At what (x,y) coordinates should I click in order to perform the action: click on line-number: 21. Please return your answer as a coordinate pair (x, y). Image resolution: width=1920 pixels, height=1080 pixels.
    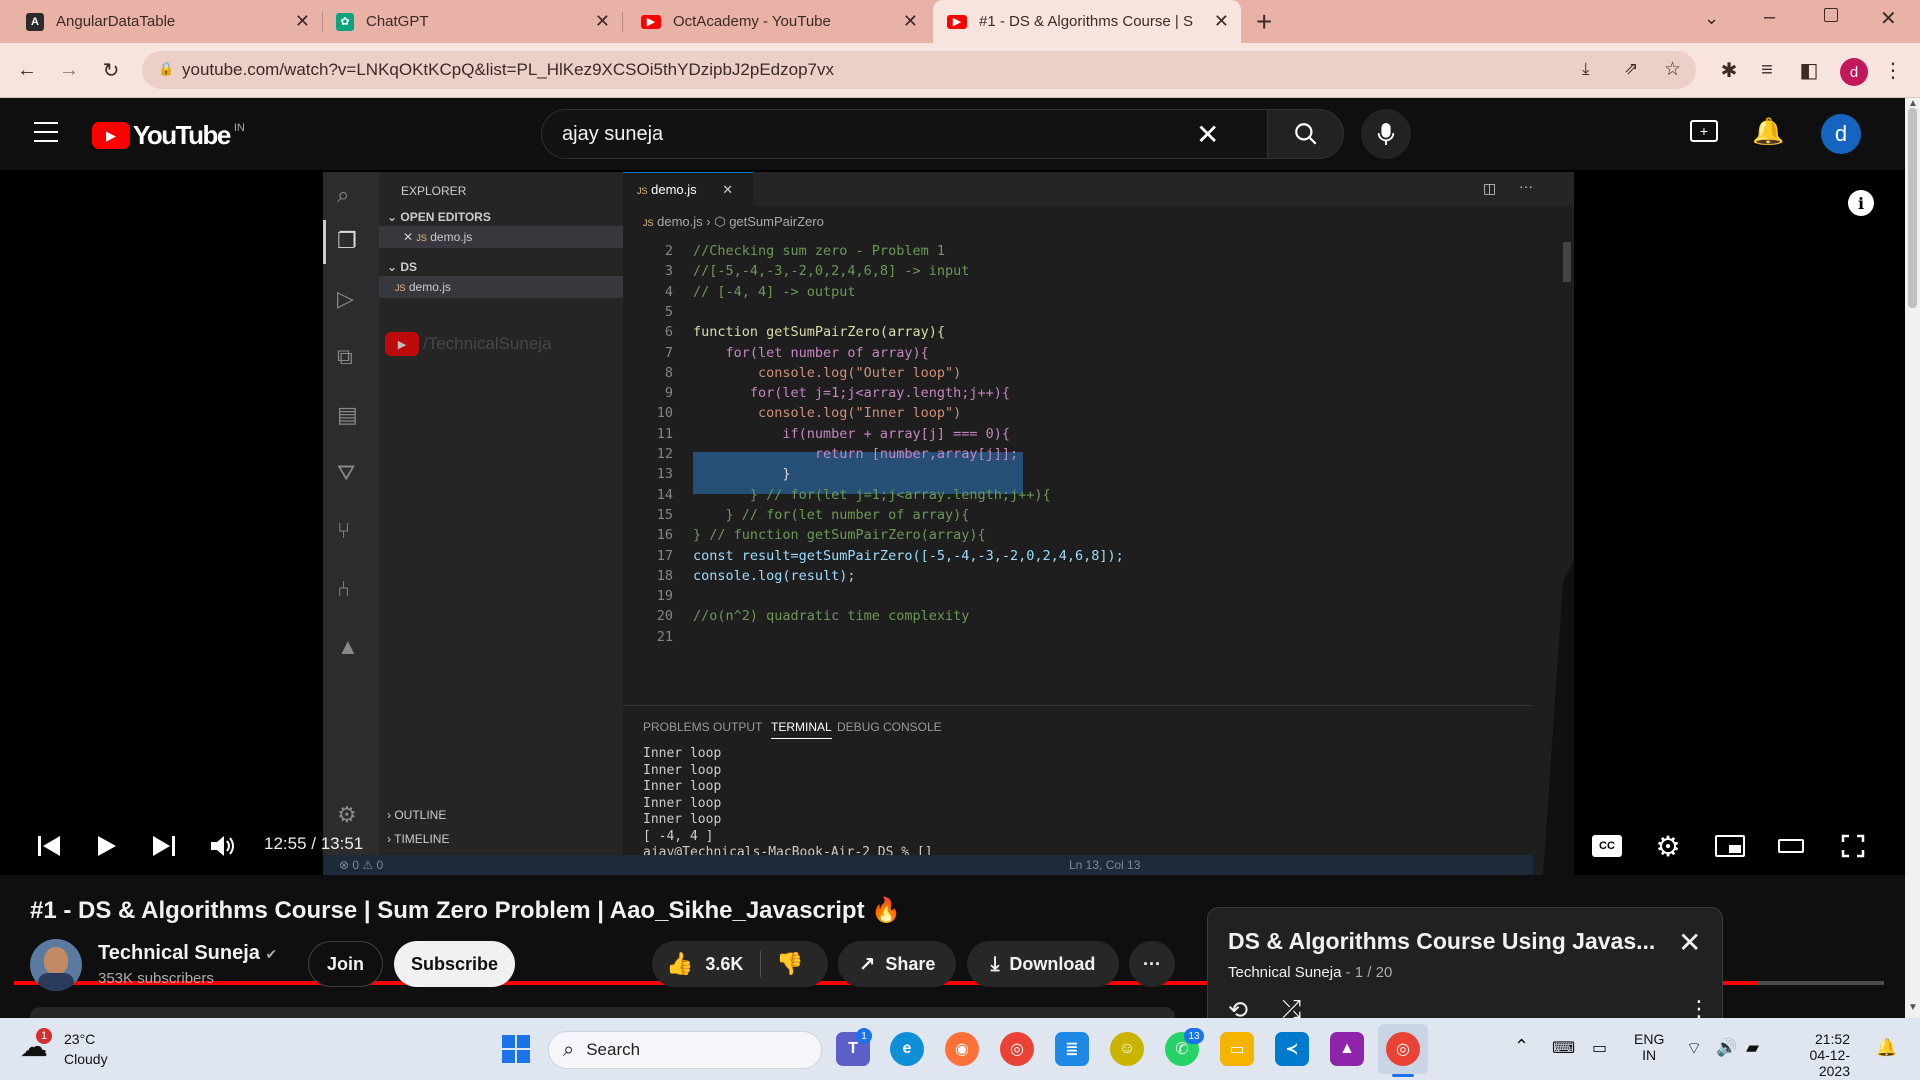
    Looking at the image, I should click on (664, 636).